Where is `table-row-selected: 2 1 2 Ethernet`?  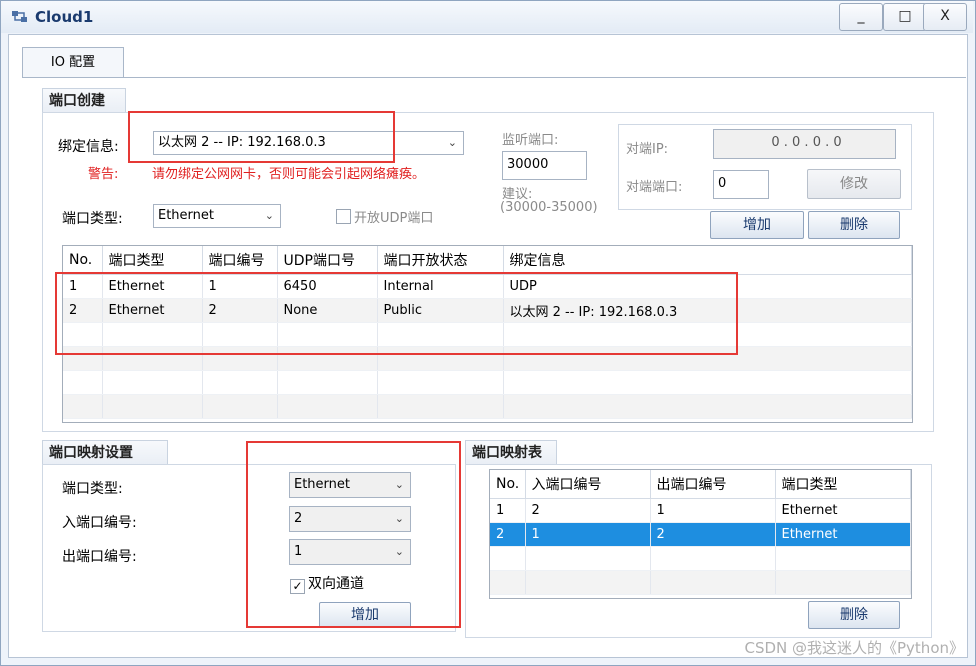
table-row-selected: 2 1 2 Ethernet is located at coordinates (700, 534).